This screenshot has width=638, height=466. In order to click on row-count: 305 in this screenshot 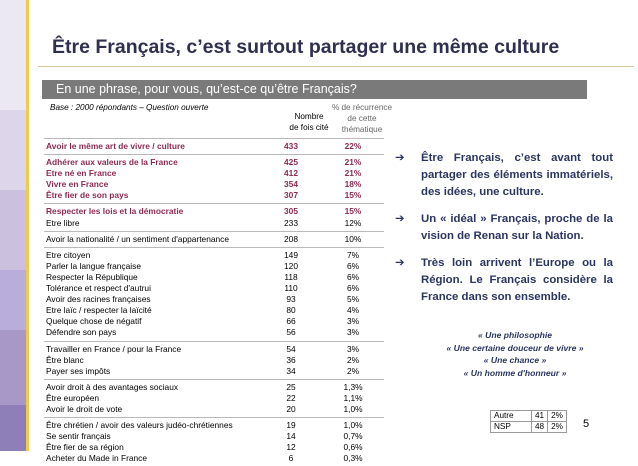, I will do `click(291, 211)`.